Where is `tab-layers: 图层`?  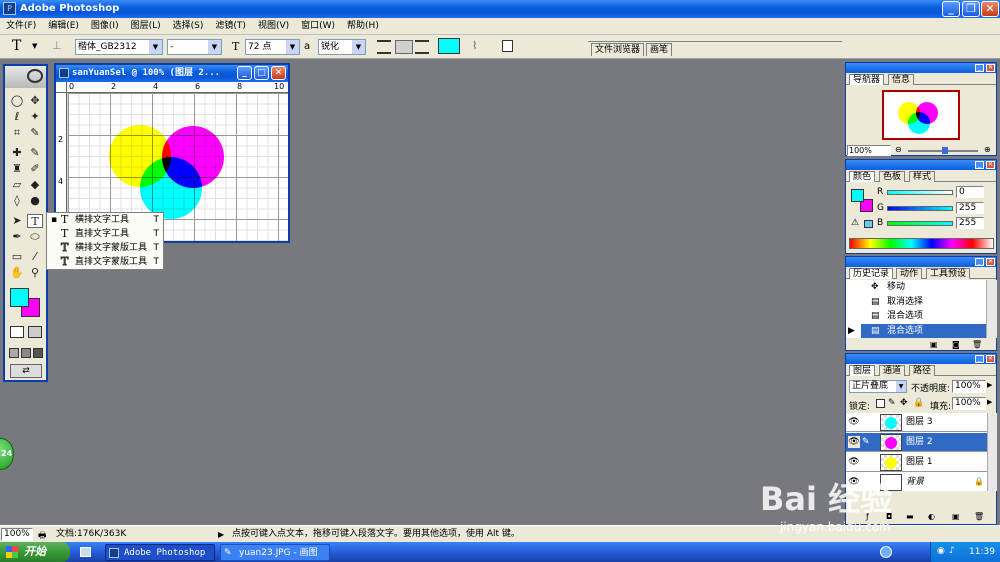 tab-layers: 图层 is located at coordinates (862, 370).